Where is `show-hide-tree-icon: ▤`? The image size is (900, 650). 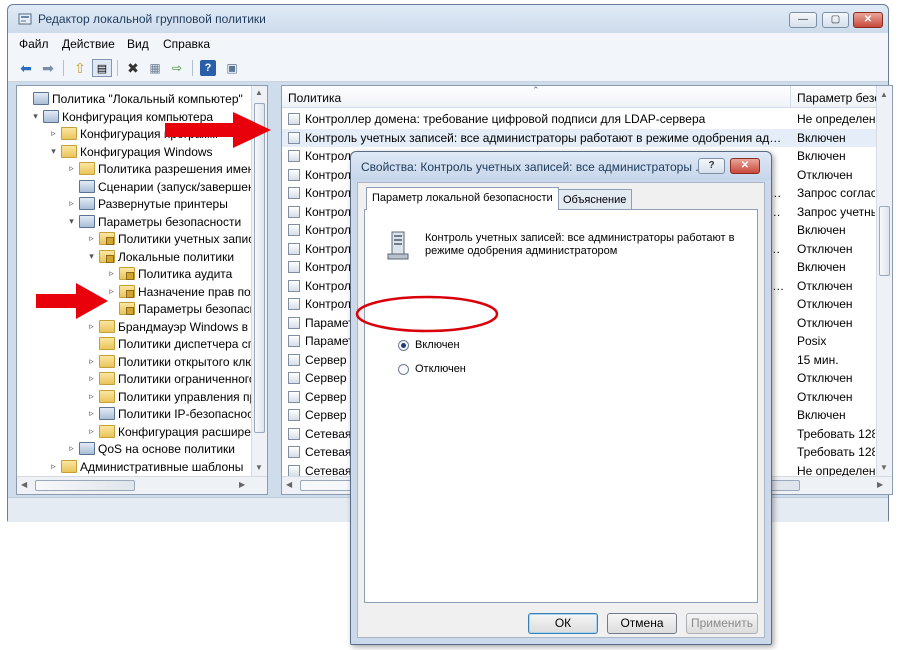
show-hide-tree-icon: ▤ is located at coordinates (102, 68).